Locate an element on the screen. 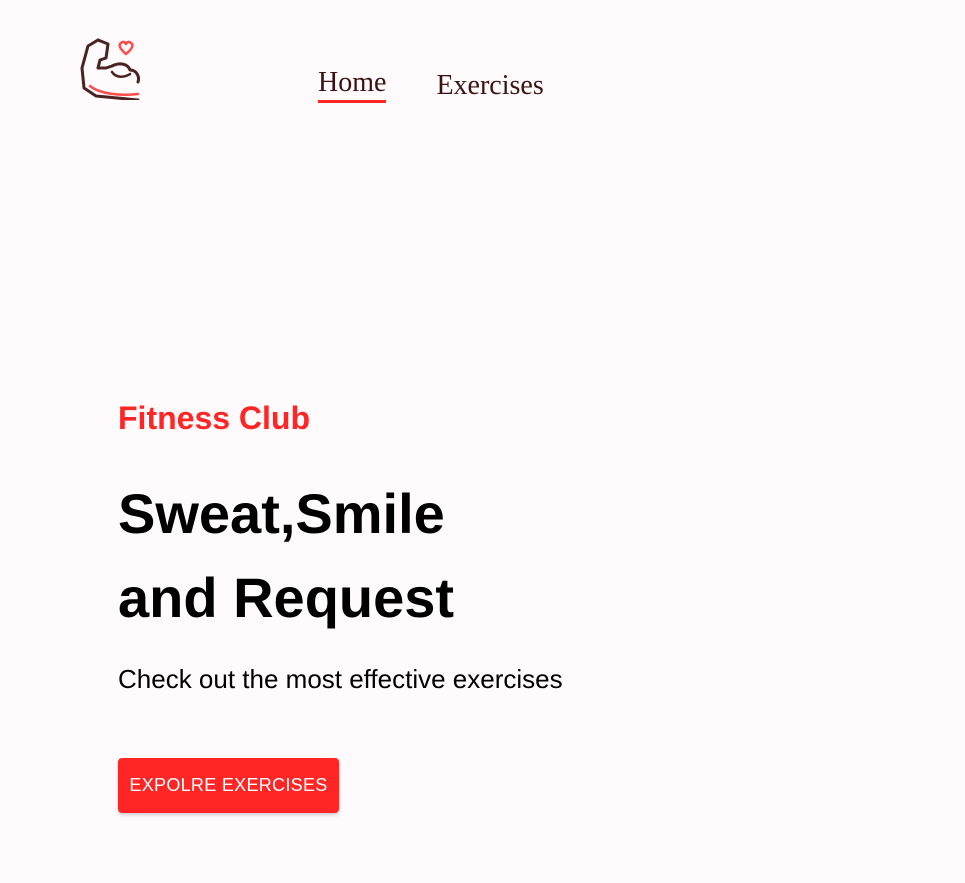 The height and width of the screenshot is (883, 965). nav-home-link: Home is located at coordinates (352, 84).